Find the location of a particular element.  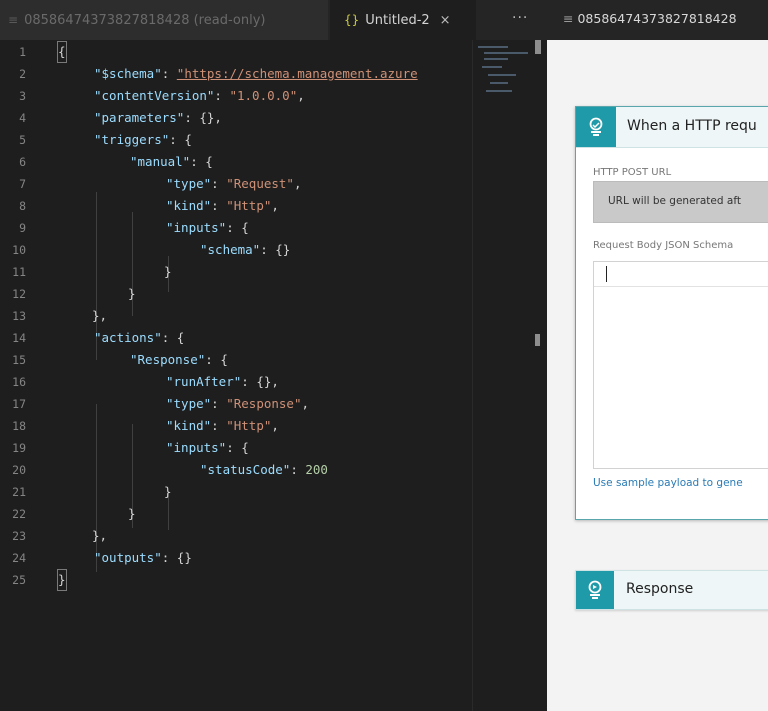

http-post-url-field: URL will be generated aft is located at coordinates (680, 202).